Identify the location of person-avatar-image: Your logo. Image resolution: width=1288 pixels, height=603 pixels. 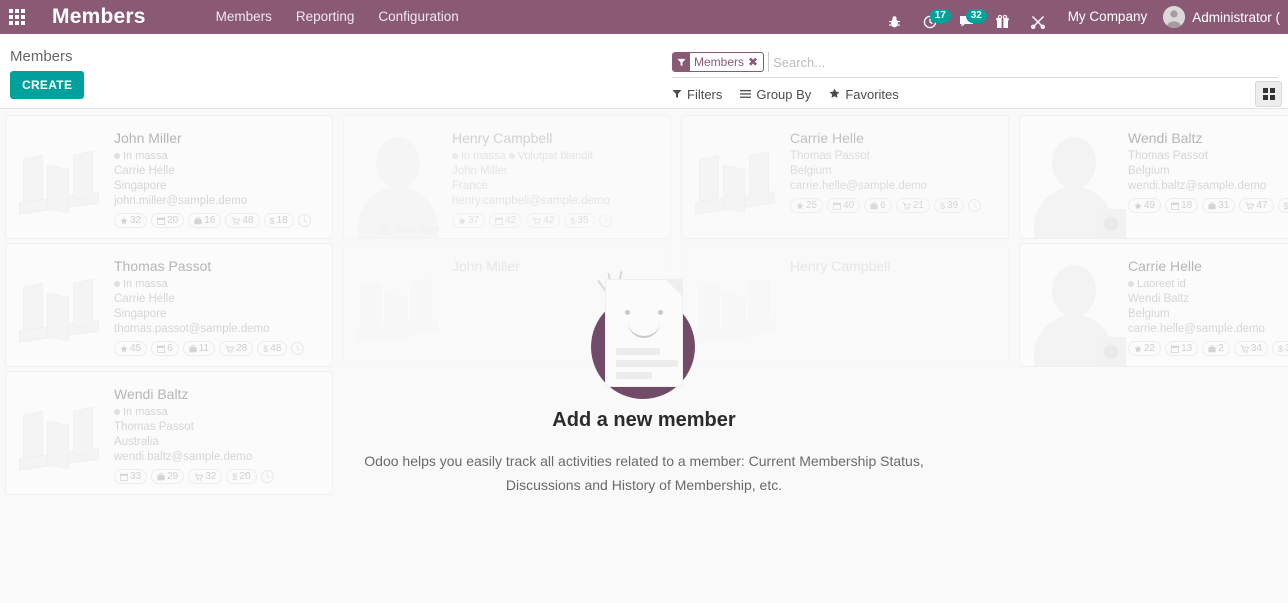
(398, 183).